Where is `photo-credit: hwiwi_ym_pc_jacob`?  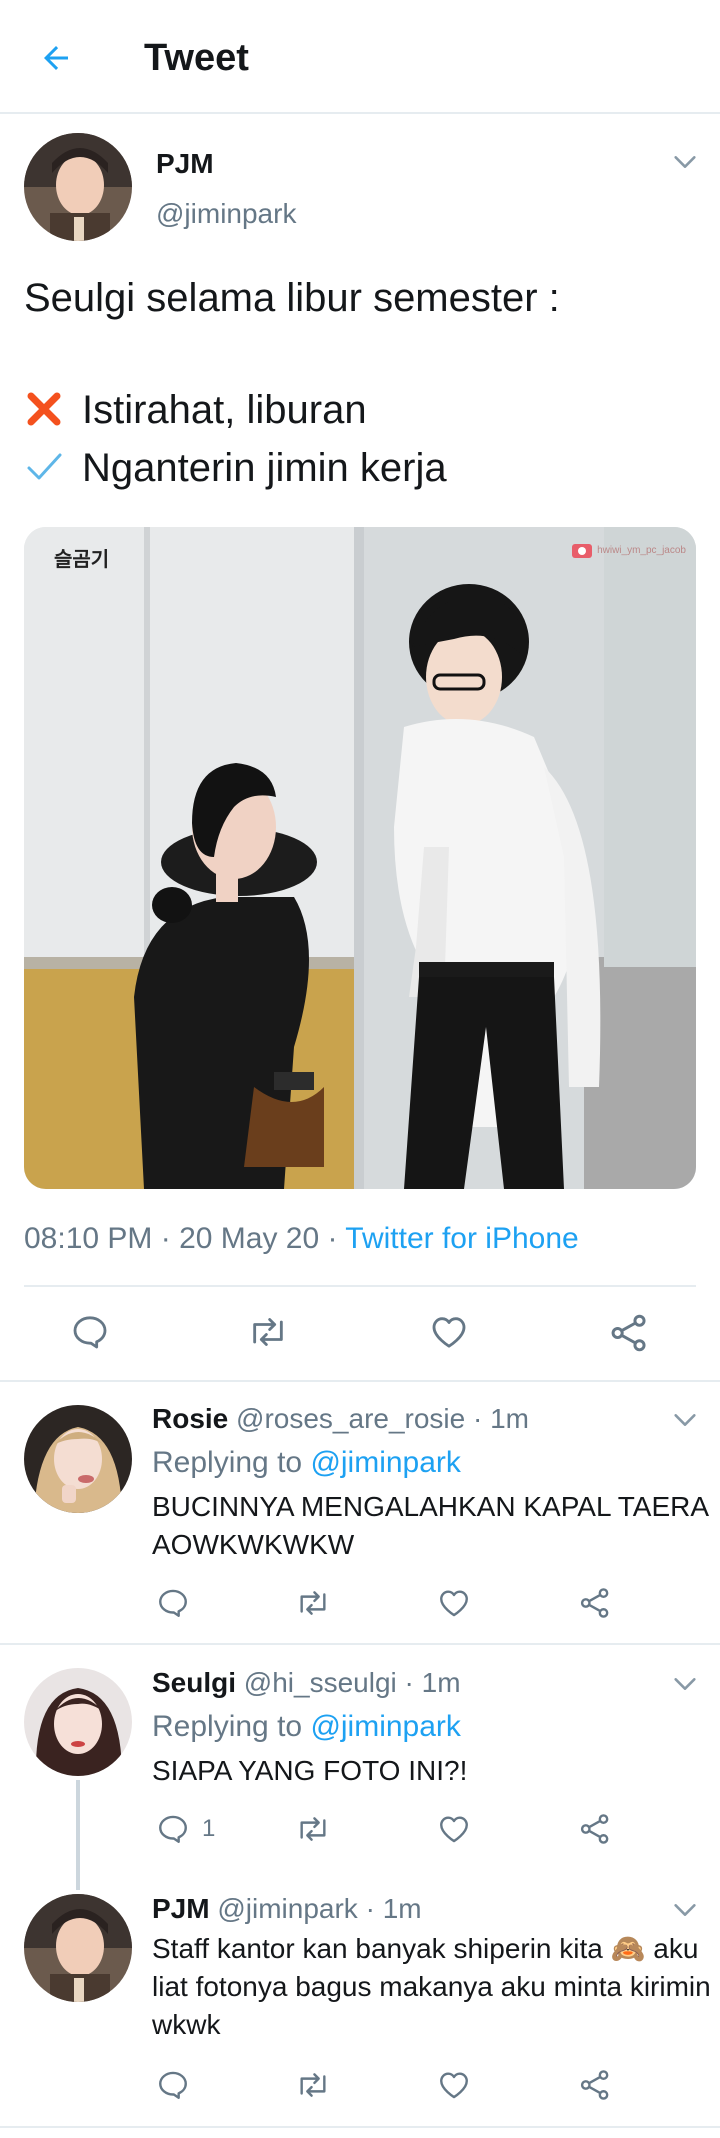
photo-credit: hwiwi_ym_pc_jacob is located at coordinates (628, 550).